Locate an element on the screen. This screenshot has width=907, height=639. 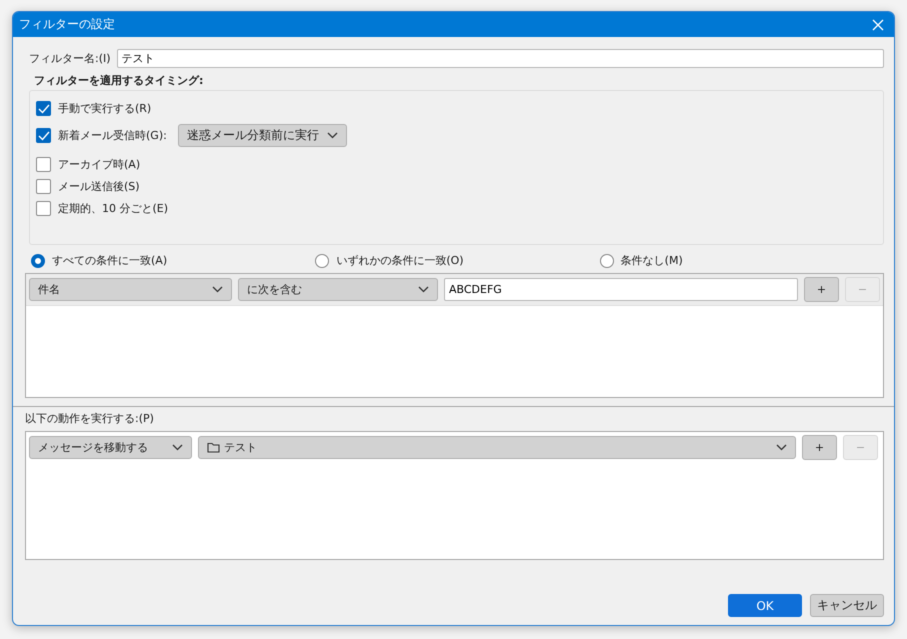
filter-name-label: フィルター名:(I) is located at coordinates (70, 58).